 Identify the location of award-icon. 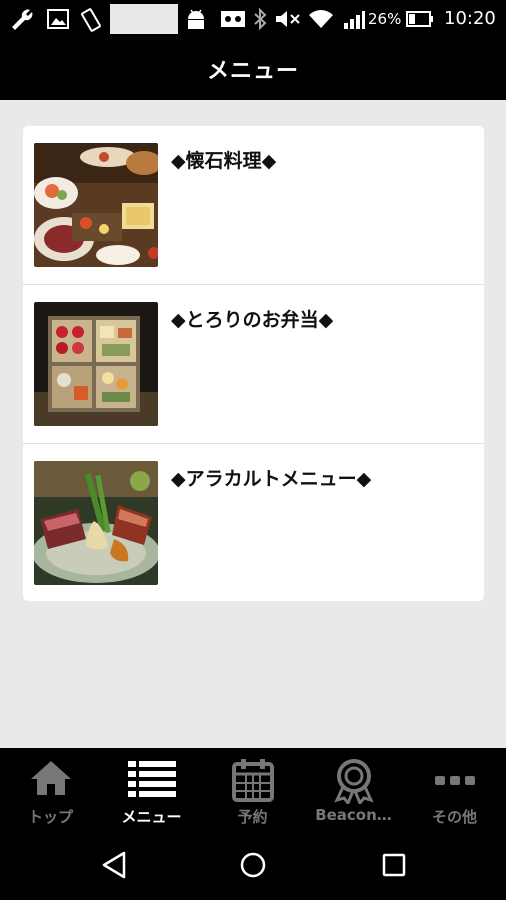
(353, 781).